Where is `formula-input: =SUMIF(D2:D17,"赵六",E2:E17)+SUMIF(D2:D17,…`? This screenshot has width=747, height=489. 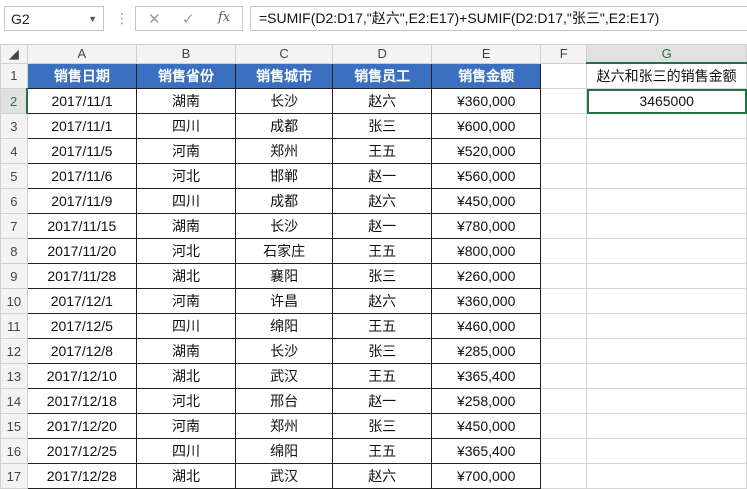
formula-input: =SUMIF(D2:D17,"赵六",E2:E17)+SUMIF(D2:D17,… is located at coordinates (498, 18).